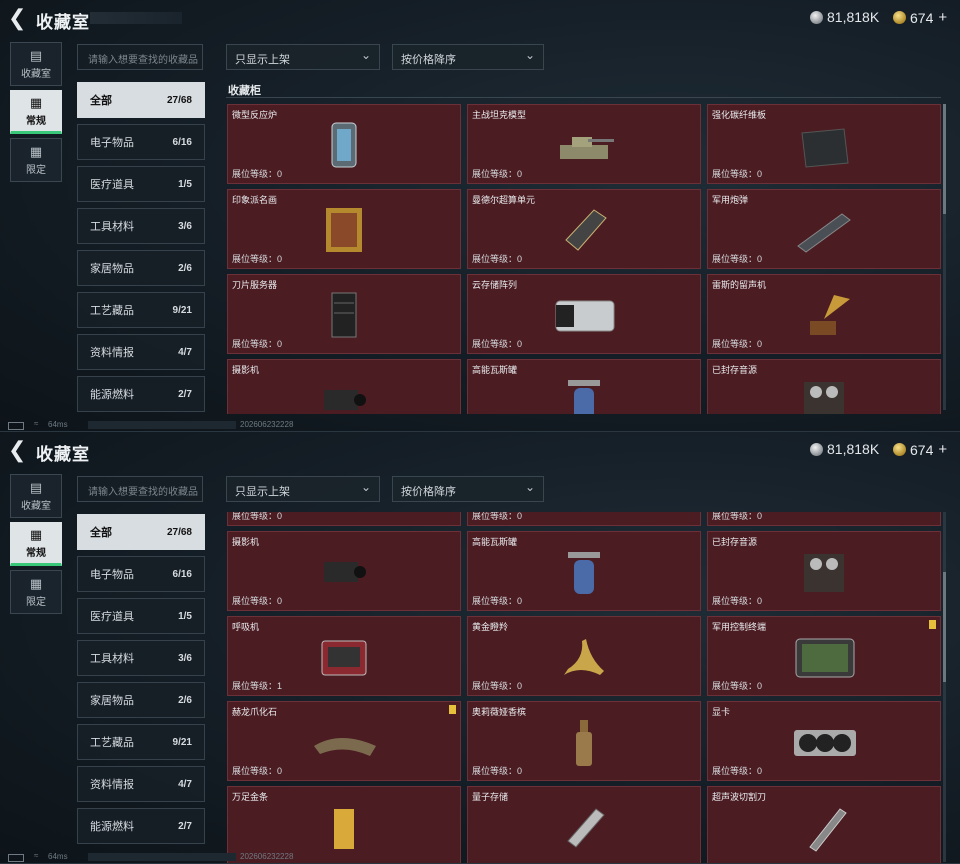 This screenshot has height=864, width=960. I want to click on collection-card: 雷斯的留声机 展位等级：0, so click(824, 314).